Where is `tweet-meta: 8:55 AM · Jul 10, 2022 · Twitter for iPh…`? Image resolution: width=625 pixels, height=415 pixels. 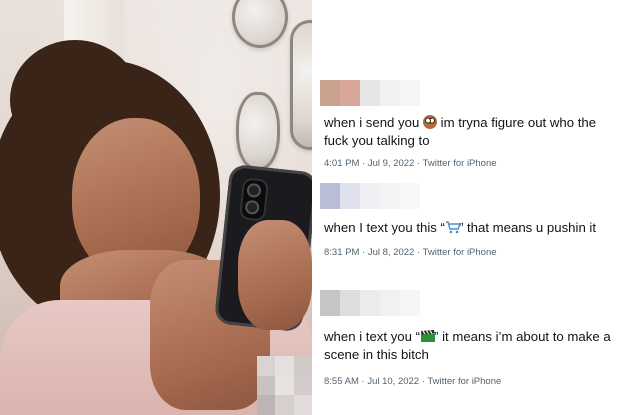 tweet-meta: 8:55 AM · Jul 10, 2022 · Twitter for iPh… is located at coordinates (474, 381).